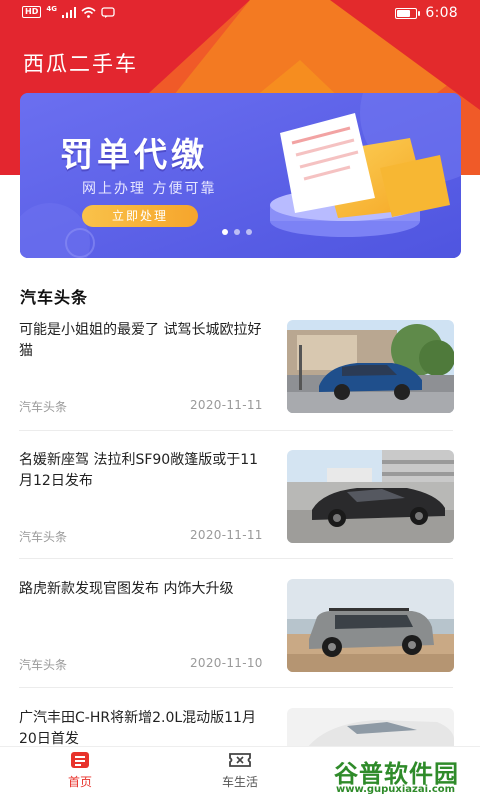 This screenshot has width=480, height=800. I want to click on nav-home: 首页, so click(80, 770).